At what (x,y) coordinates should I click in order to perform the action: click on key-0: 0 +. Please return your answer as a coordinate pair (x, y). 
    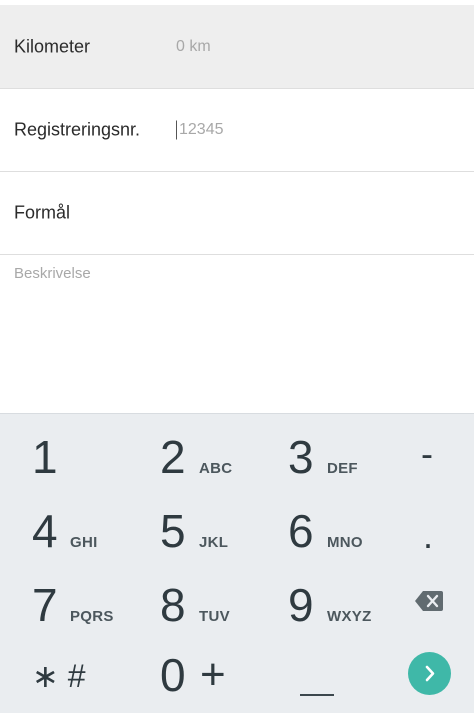
    Looking at the image, I should click on (205, 677).